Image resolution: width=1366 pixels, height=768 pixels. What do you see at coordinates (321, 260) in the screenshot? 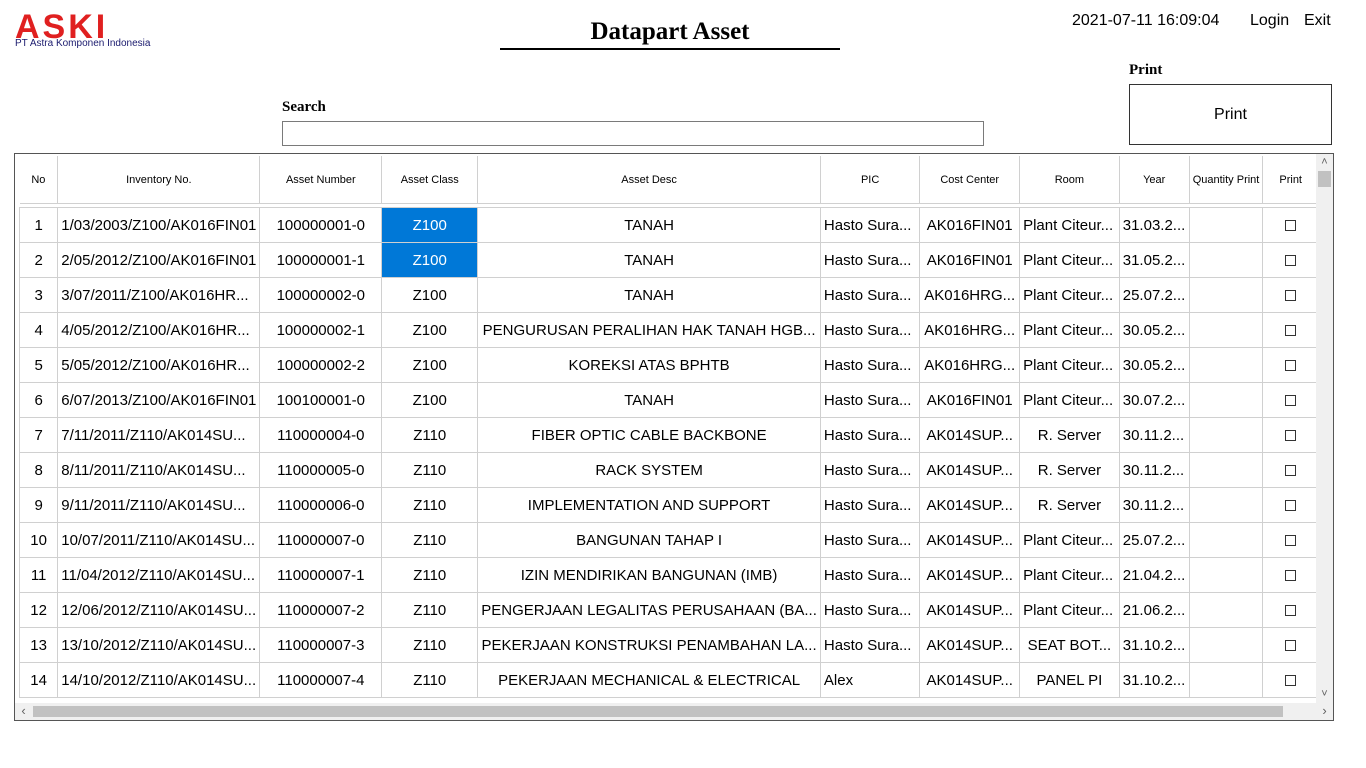
I see `cell-asset-number: 100000001-1` at bounding box center [321, 260].